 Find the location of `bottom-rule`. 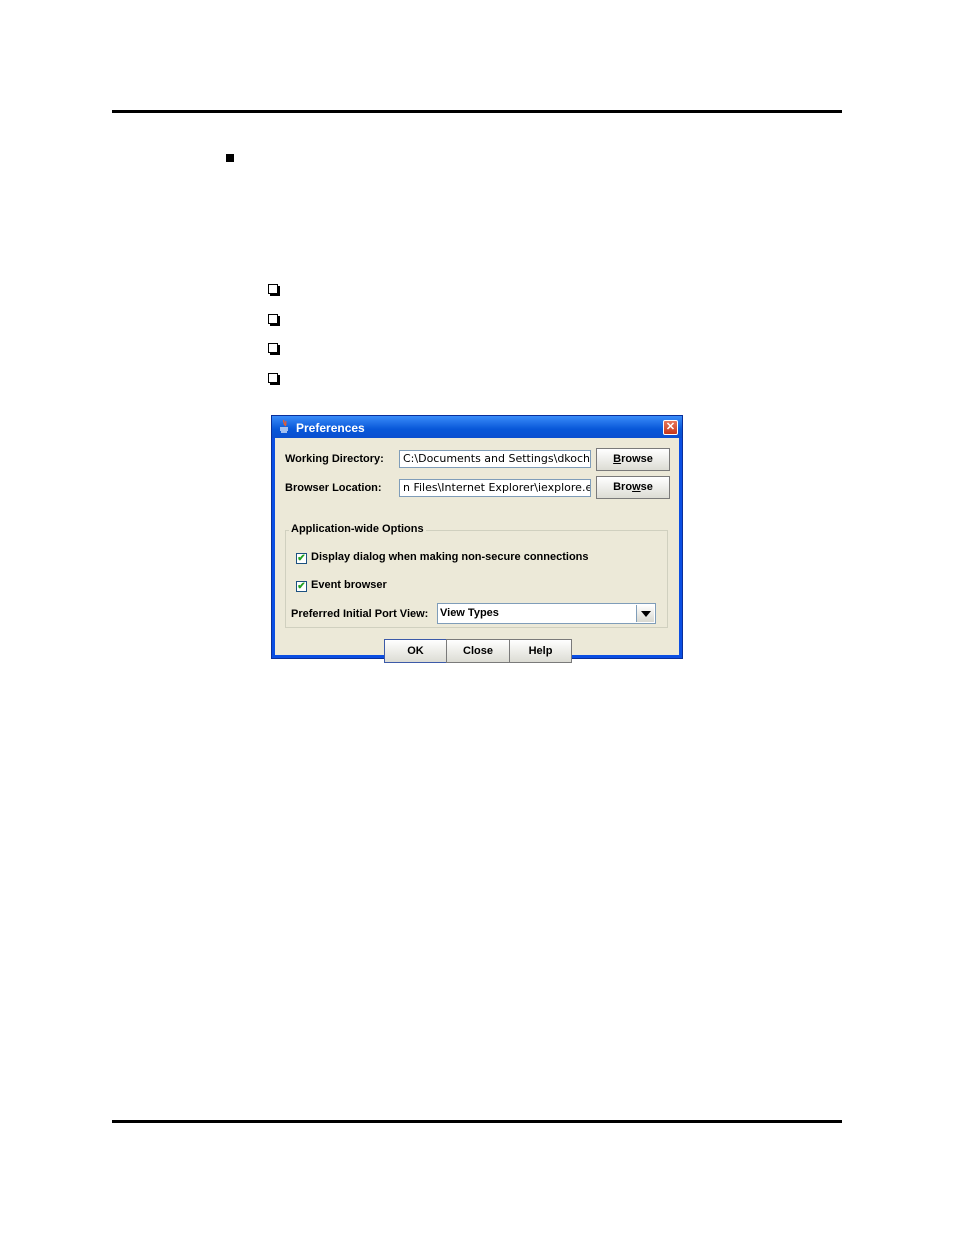

bottom-rule is located at coordinates (477, 1121).